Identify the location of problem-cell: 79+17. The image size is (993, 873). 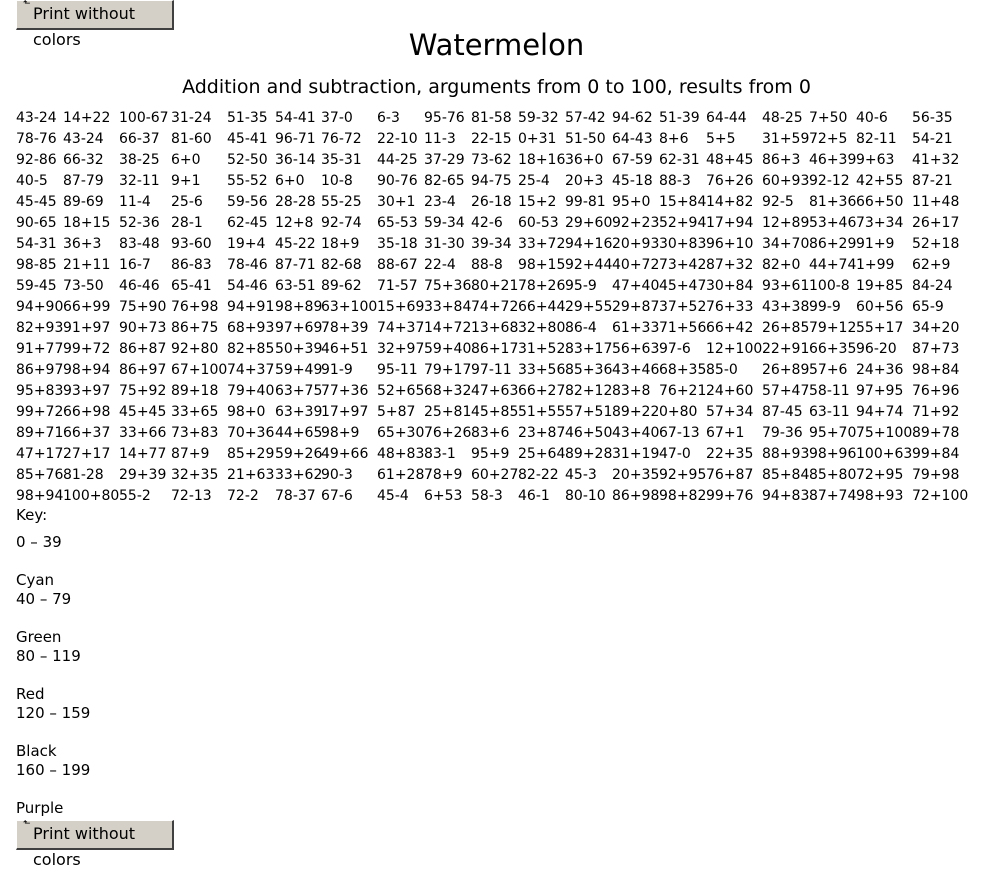
(448, 370).